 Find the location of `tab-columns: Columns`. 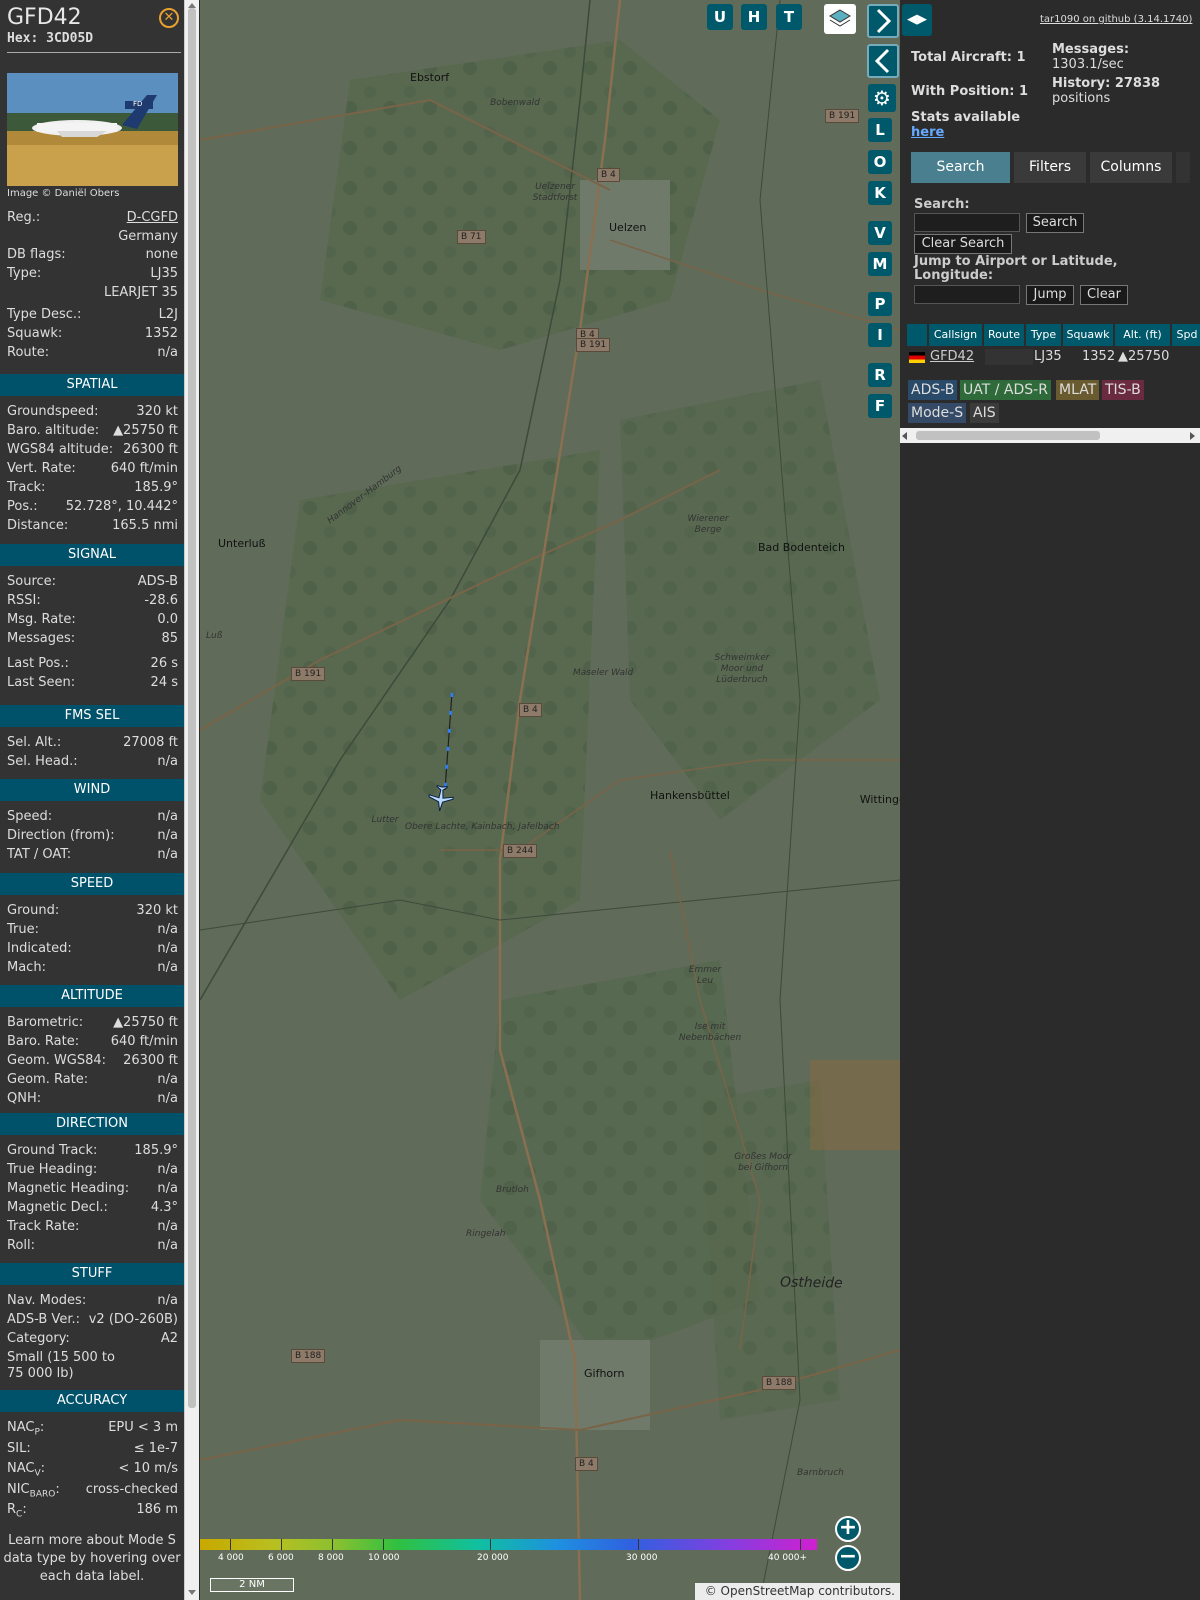

tab-columns: Columns is located at coordinates (1131, 167).